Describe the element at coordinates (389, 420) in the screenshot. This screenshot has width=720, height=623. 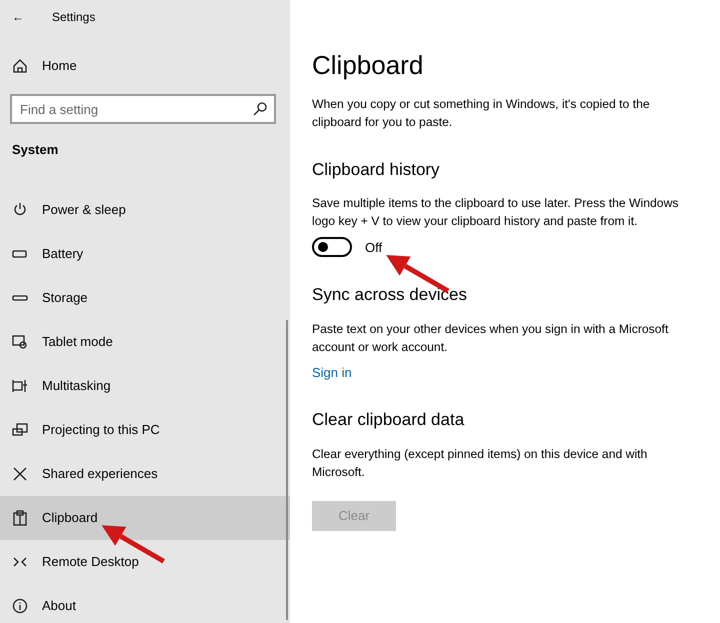
I see `section-heading: Clear clipboard data` at that location.